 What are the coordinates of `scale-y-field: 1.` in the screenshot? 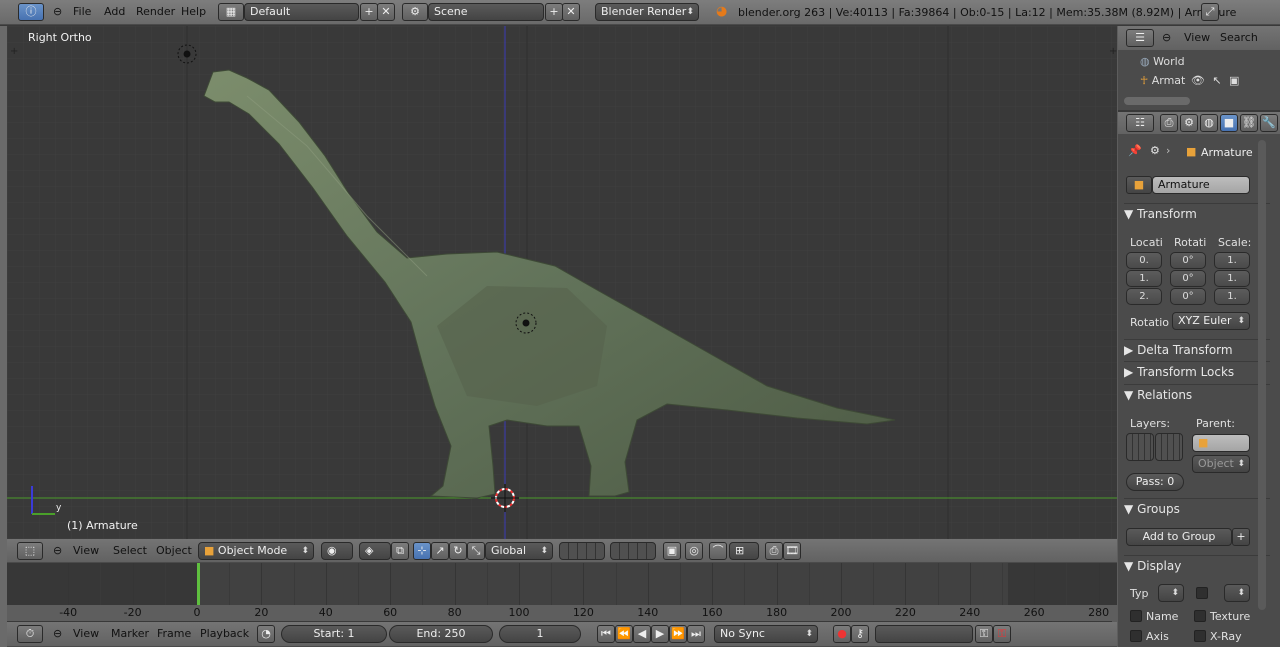 It's located at (1232, 278).